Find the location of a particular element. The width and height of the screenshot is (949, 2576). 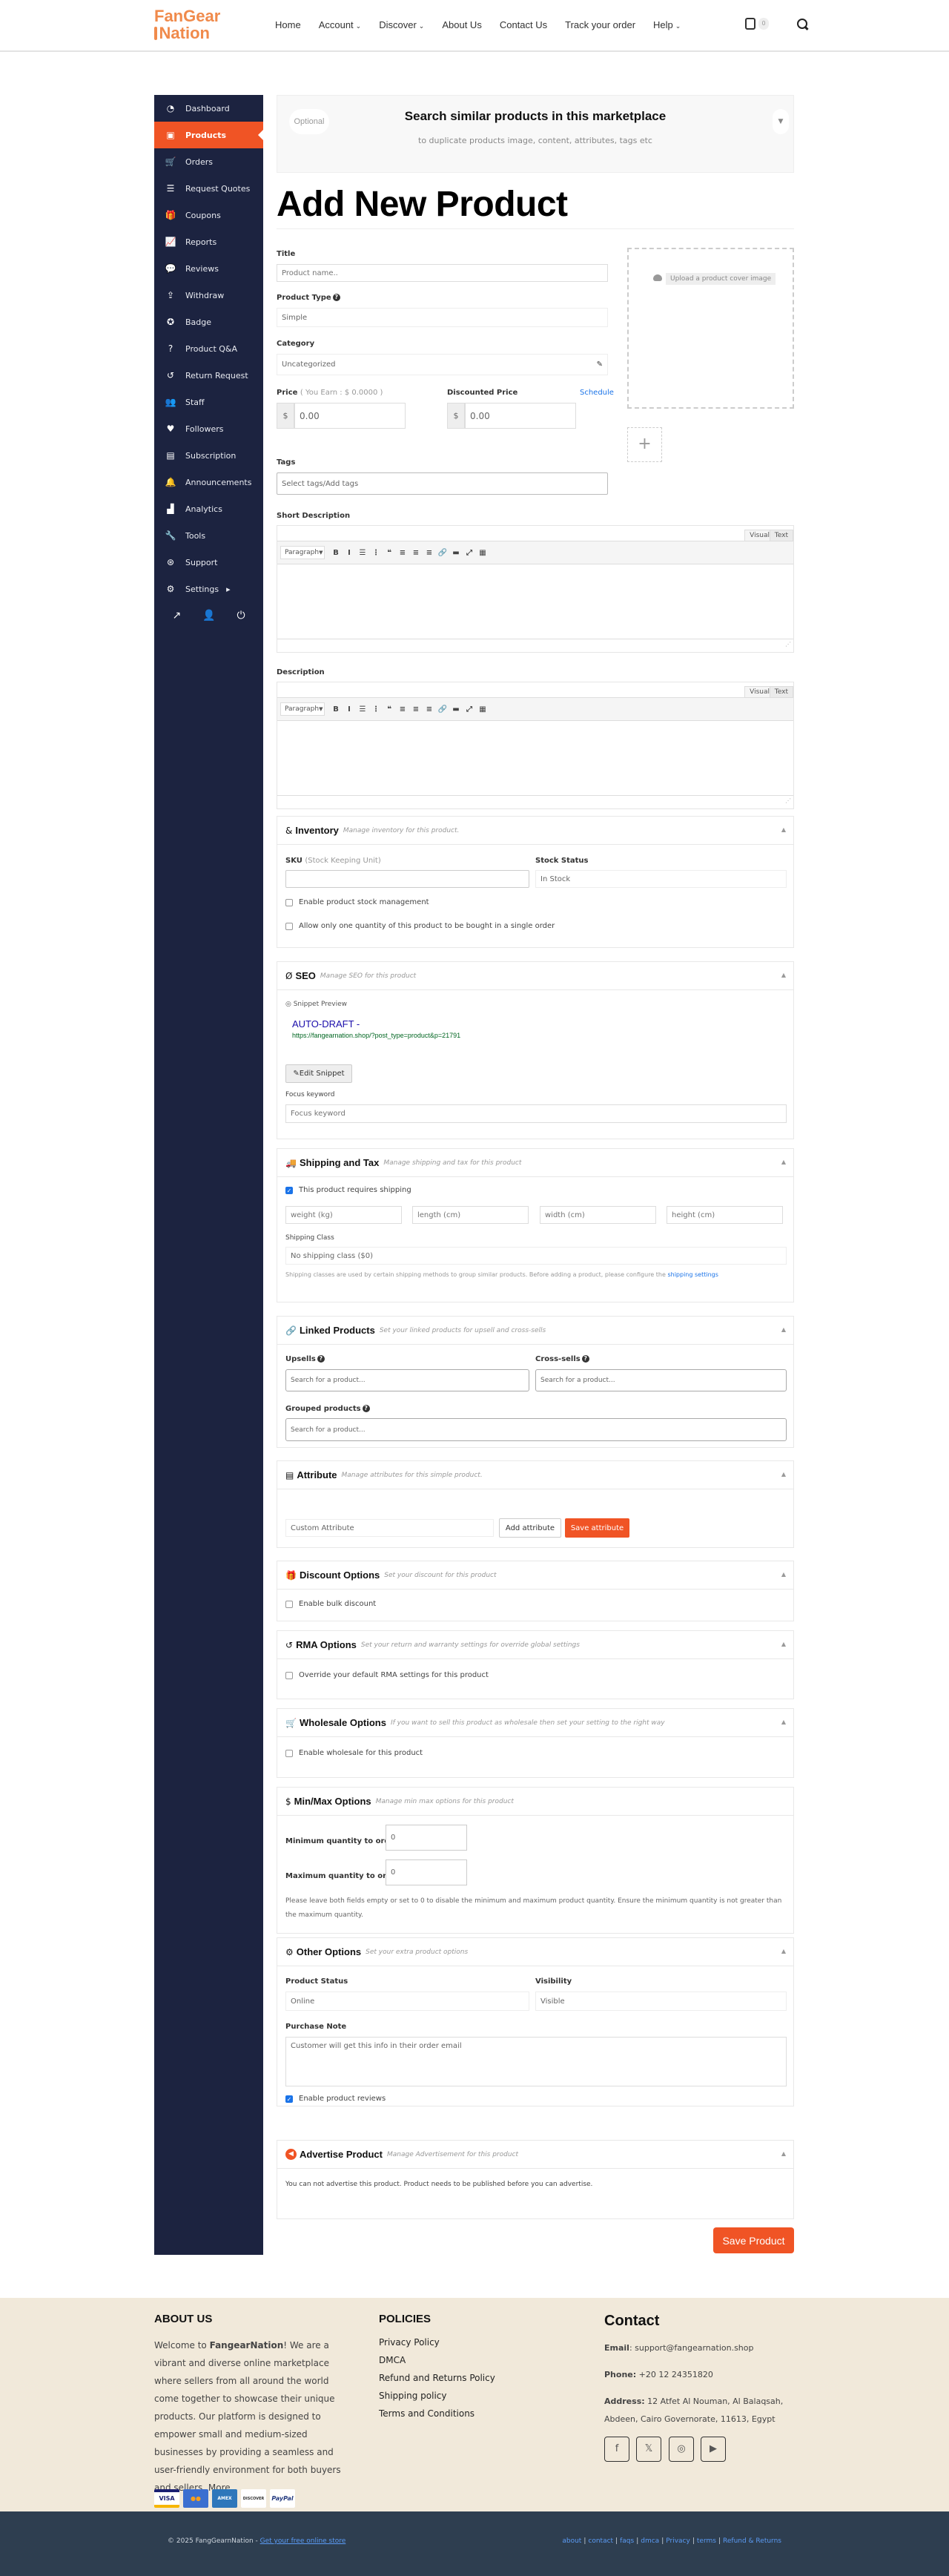

stock-status-select: In Stock is located at coordinates (661, 879).